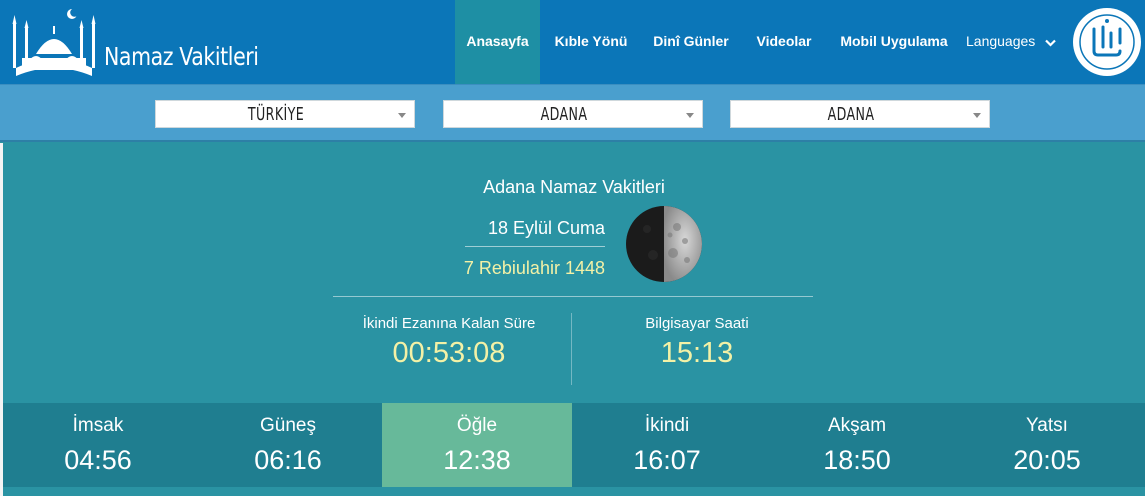  Describe the element at coordinates (497, 42) in the screenshot. I see `nav-anasayfa: Anasayfa` at that location.